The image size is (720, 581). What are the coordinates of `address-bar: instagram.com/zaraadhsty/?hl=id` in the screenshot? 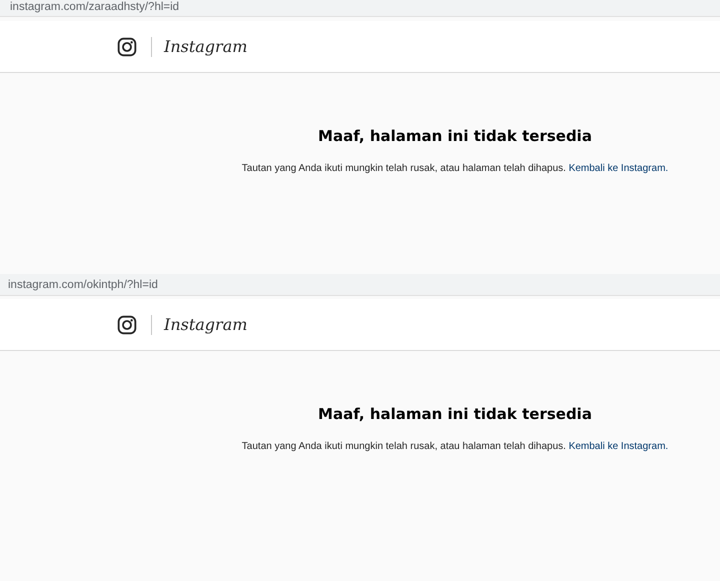 It's located at (360, 8).